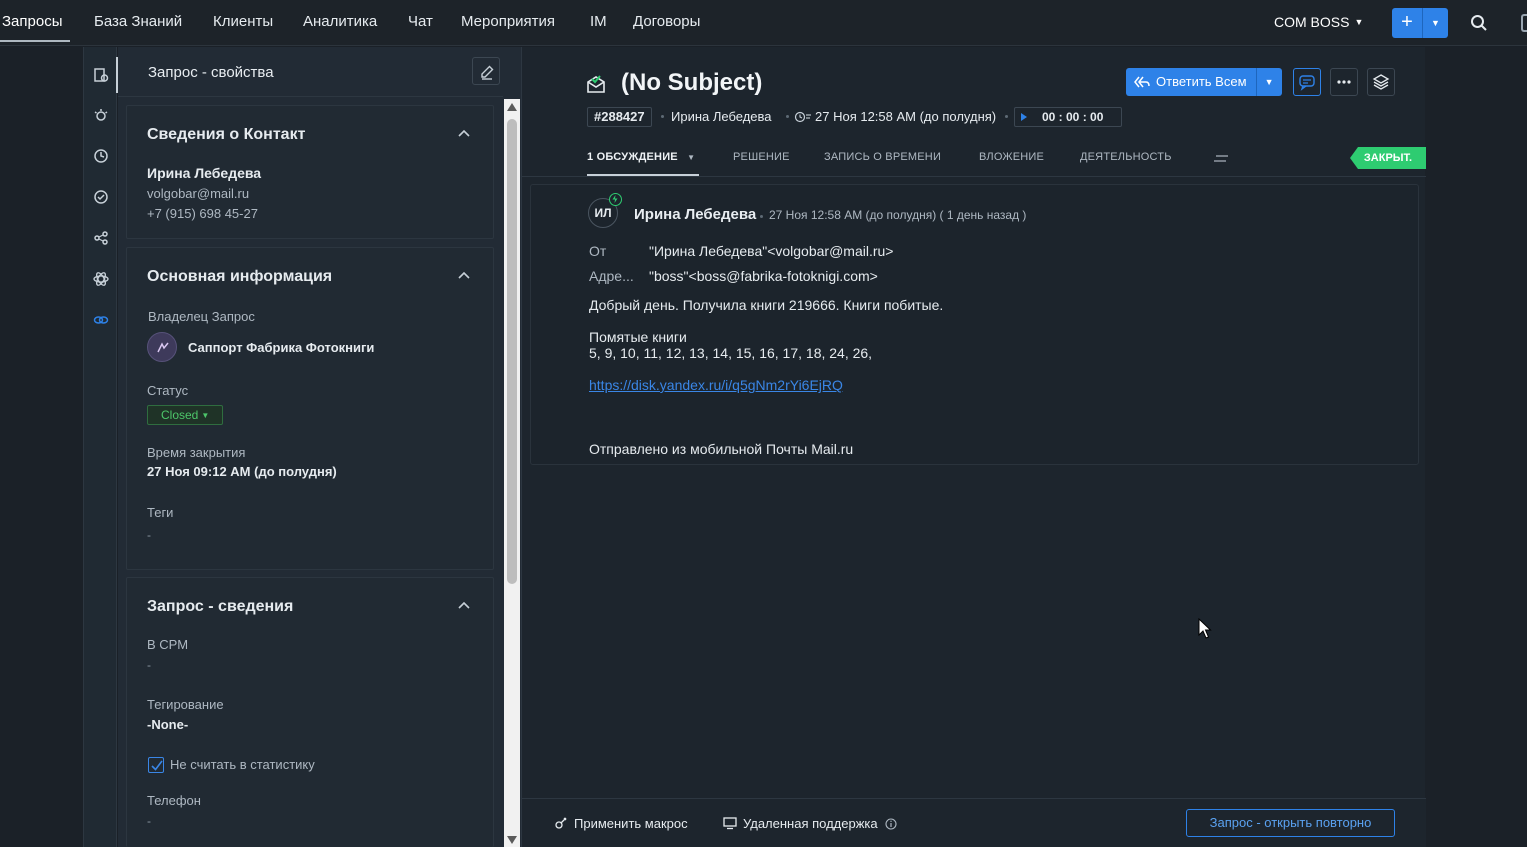 Image resolution: width=1527 pixels, height=847 pixels. Describe the element at coordinates (721, 116) in the screenshot. I see `ticket-agent: Ирина Лебедева` at that location.